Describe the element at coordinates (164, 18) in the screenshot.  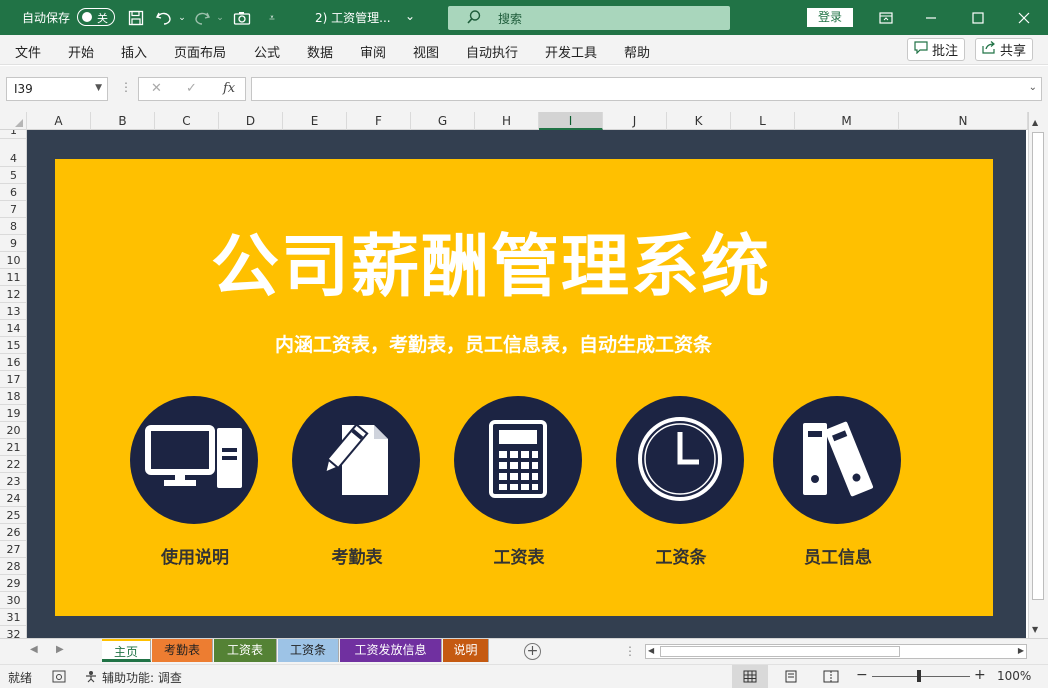
I see `undo-icon` at that location.